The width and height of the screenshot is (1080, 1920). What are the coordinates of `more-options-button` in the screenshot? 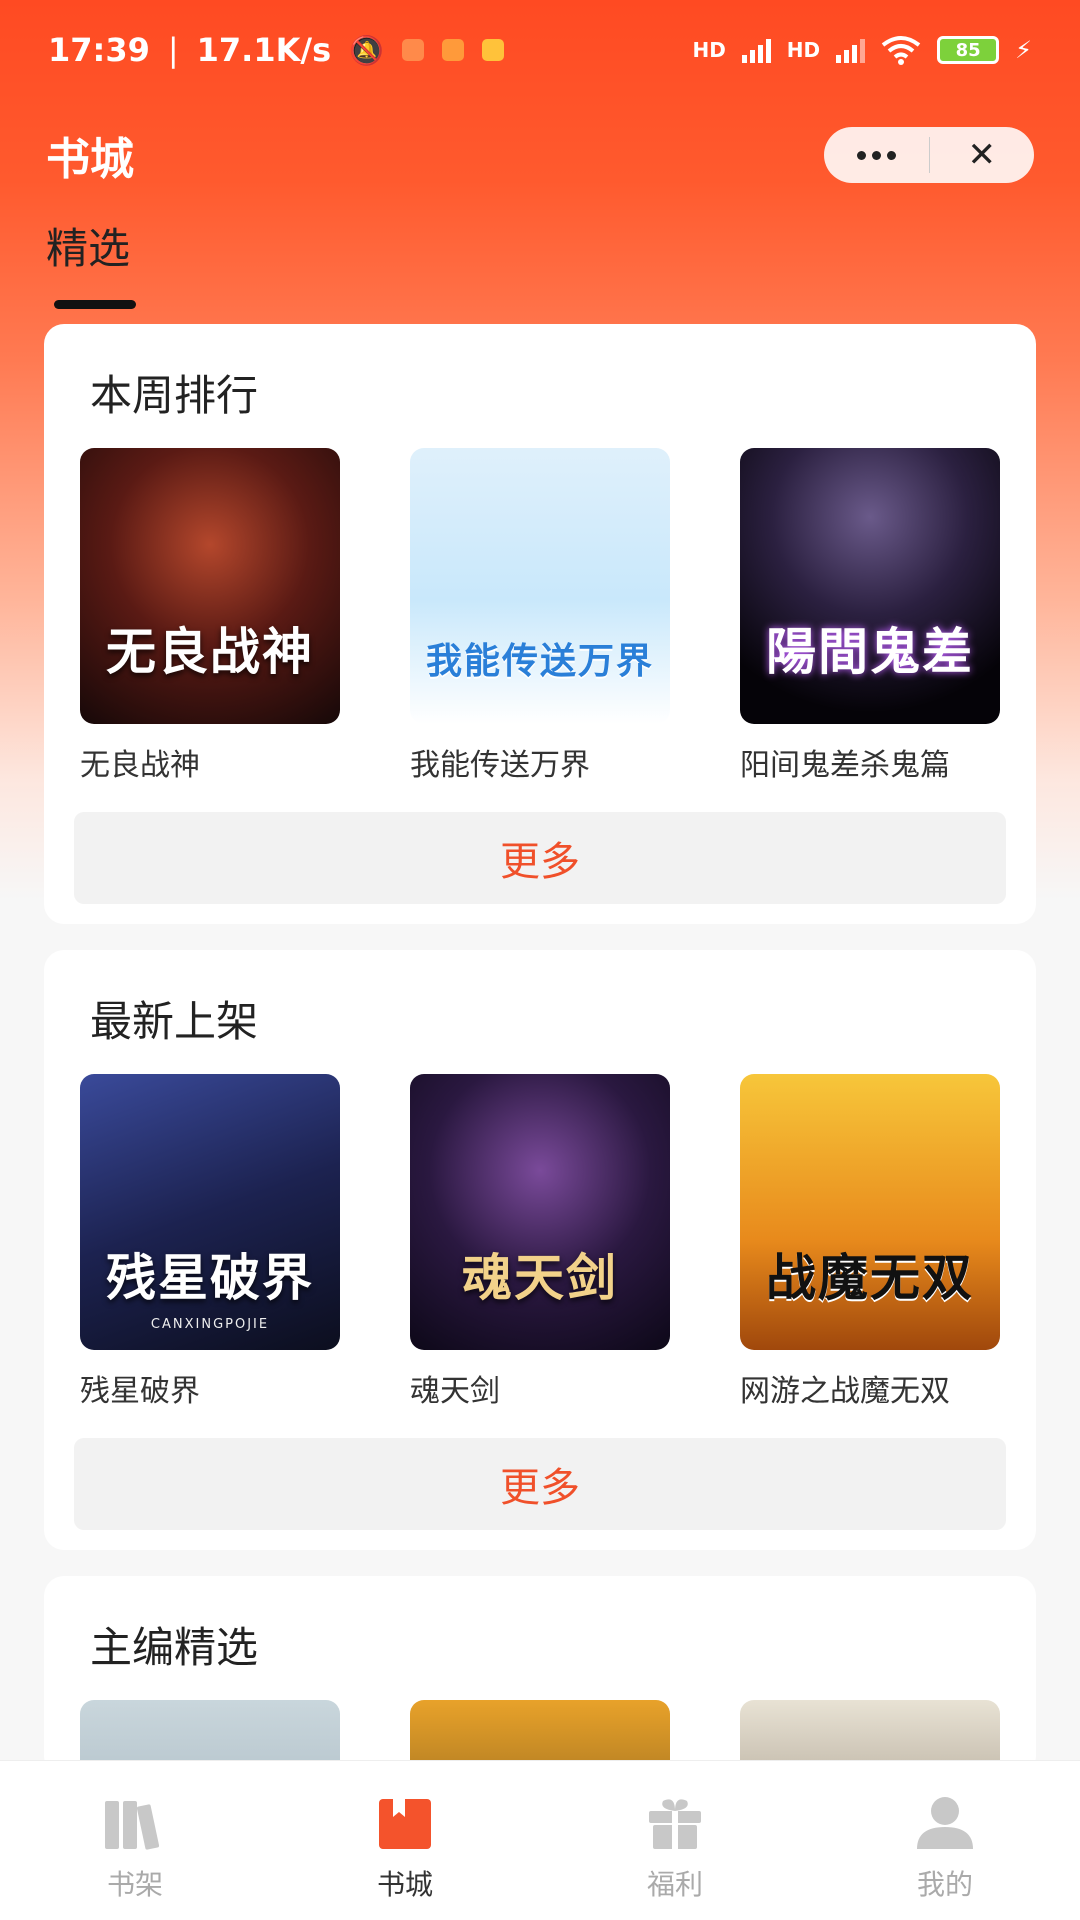 It's located at (876, 155).